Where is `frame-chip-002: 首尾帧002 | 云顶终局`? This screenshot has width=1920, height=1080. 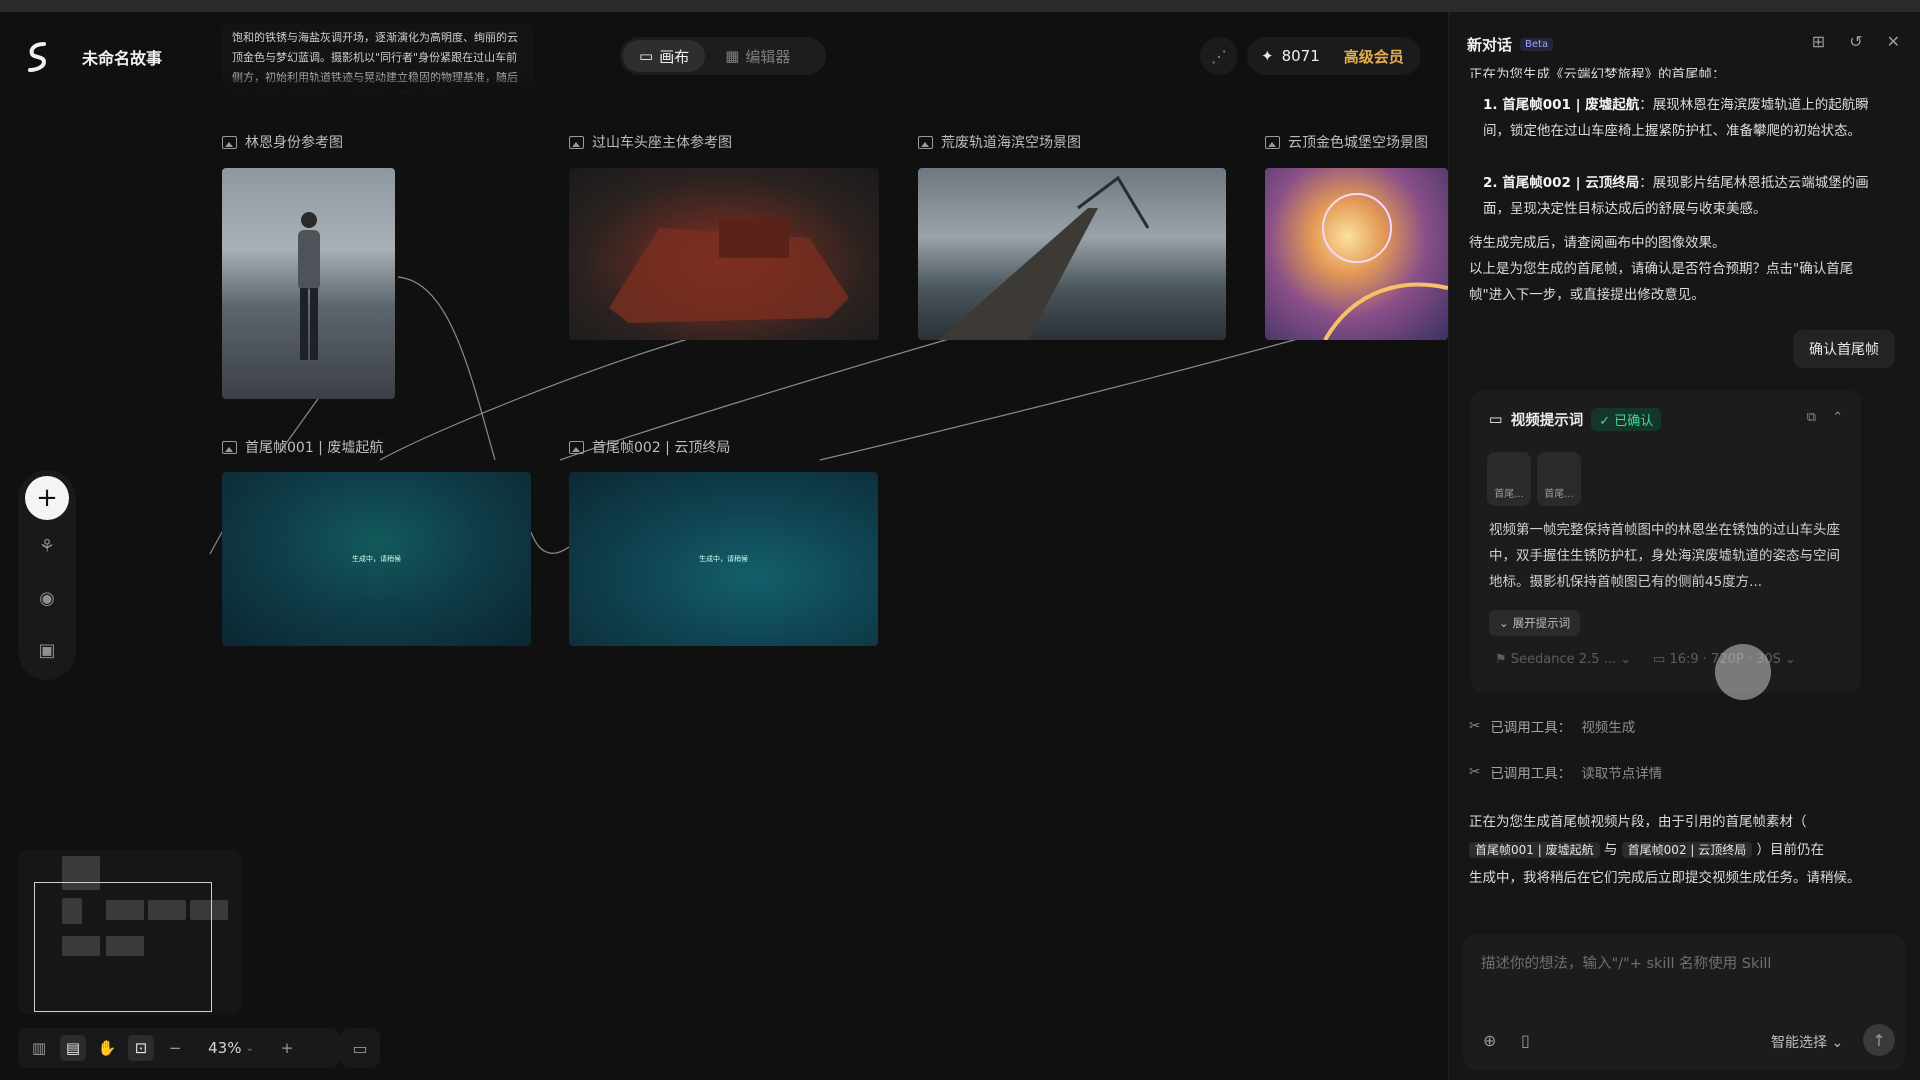
frame-chip-002: 首尾帧002 | 云顶终局 is located at coordinates (1687, 850).